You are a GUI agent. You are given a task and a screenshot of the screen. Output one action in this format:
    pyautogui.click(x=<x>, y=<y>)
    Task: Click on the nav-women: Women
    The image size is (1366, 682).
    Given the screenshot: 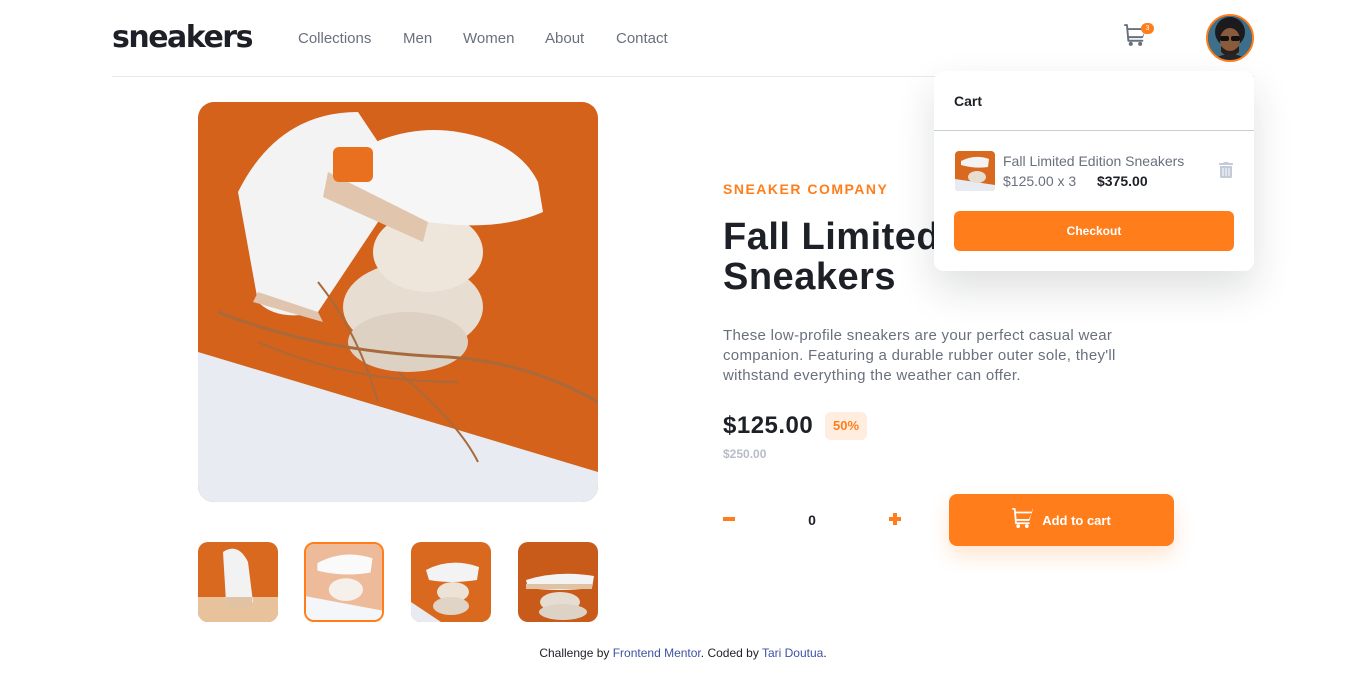 What is the action you would take?
    pyautogui.click(x=488, y=38)
    